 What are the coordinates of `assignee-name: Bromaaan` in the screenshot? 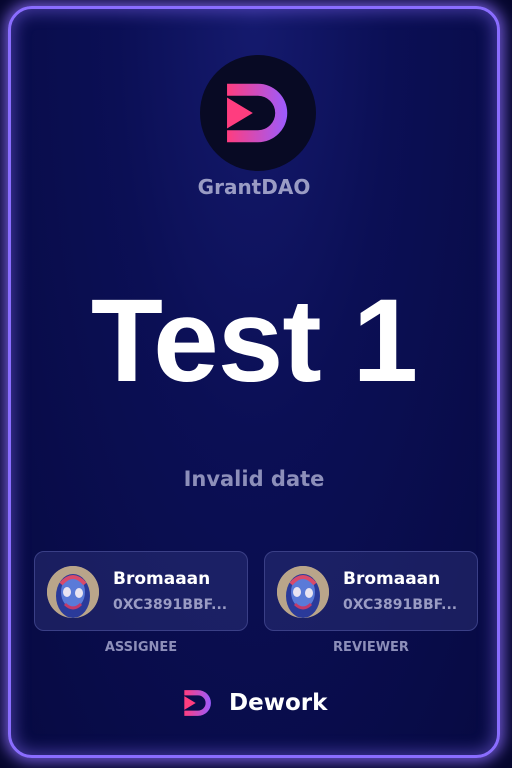 It's located at (162, 579).